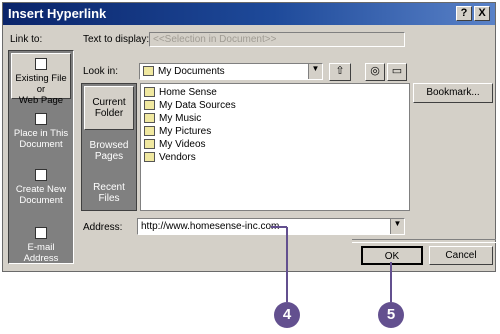 This screenshot has height=334, width=500. What do you see at coordinates (287, 315) in the screenshot?
I see `callout-badge-4: 4` at bounding box center [287, 315].